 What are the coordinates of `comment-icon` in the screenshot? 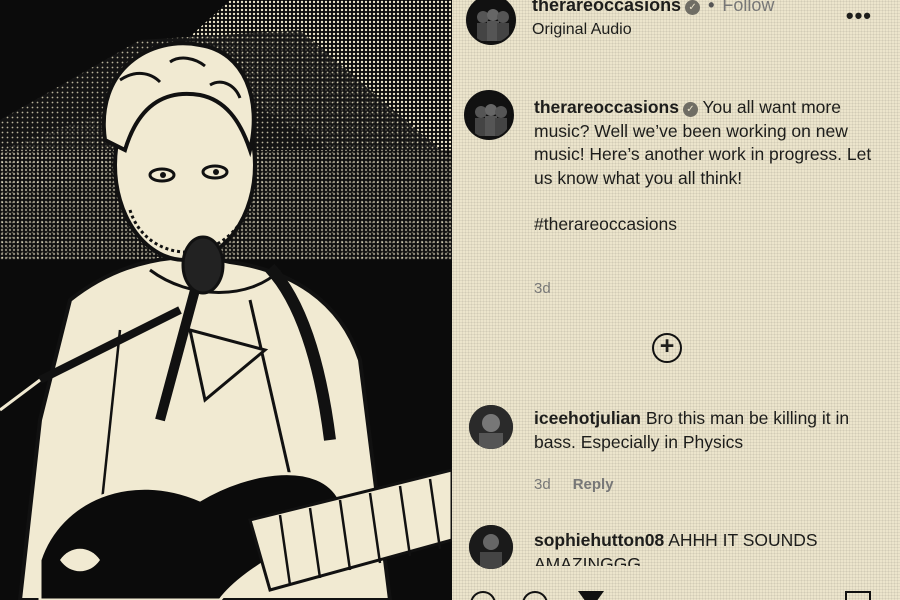 It's located at (535, 595).